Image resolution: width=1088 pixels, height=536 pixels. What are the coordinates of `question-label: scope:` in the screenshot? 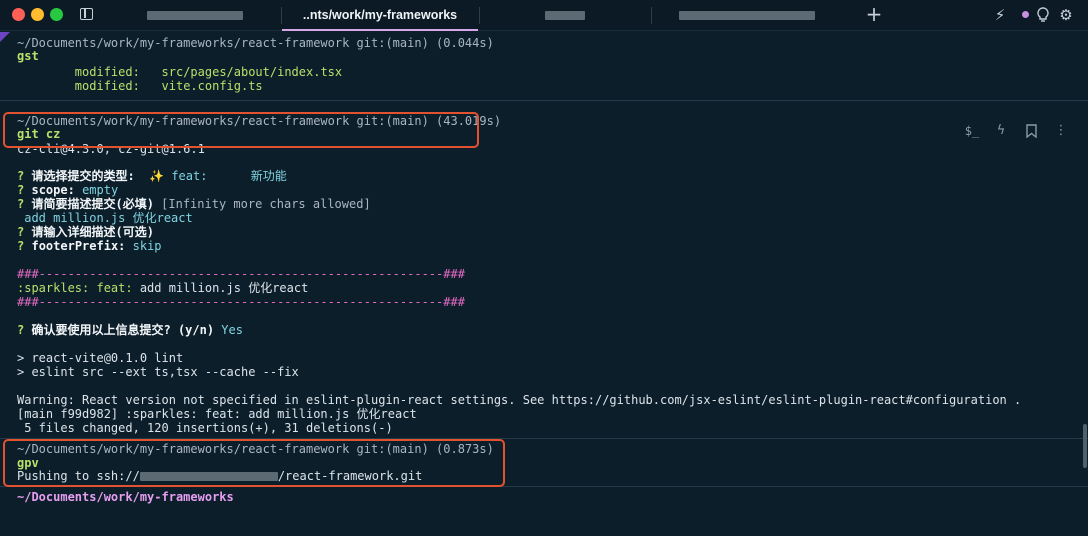 It's located at (53, 190).